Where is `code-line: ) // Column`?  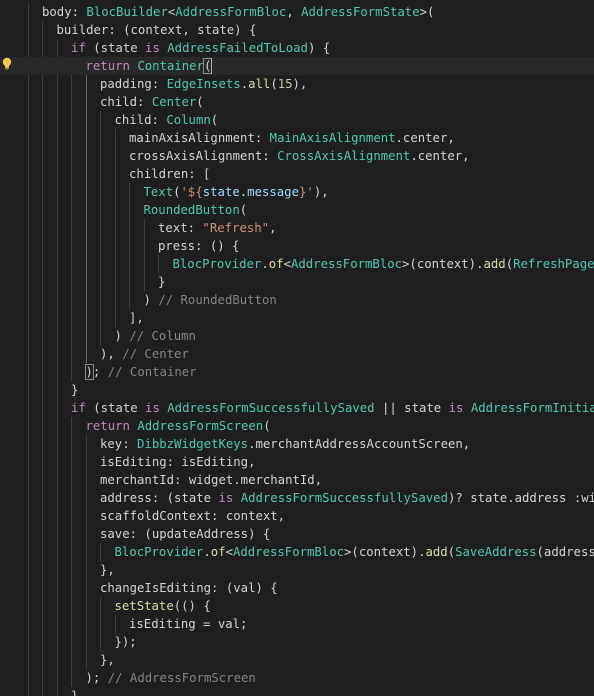
code-line: ) // Column is located at coordinates (297, 336).